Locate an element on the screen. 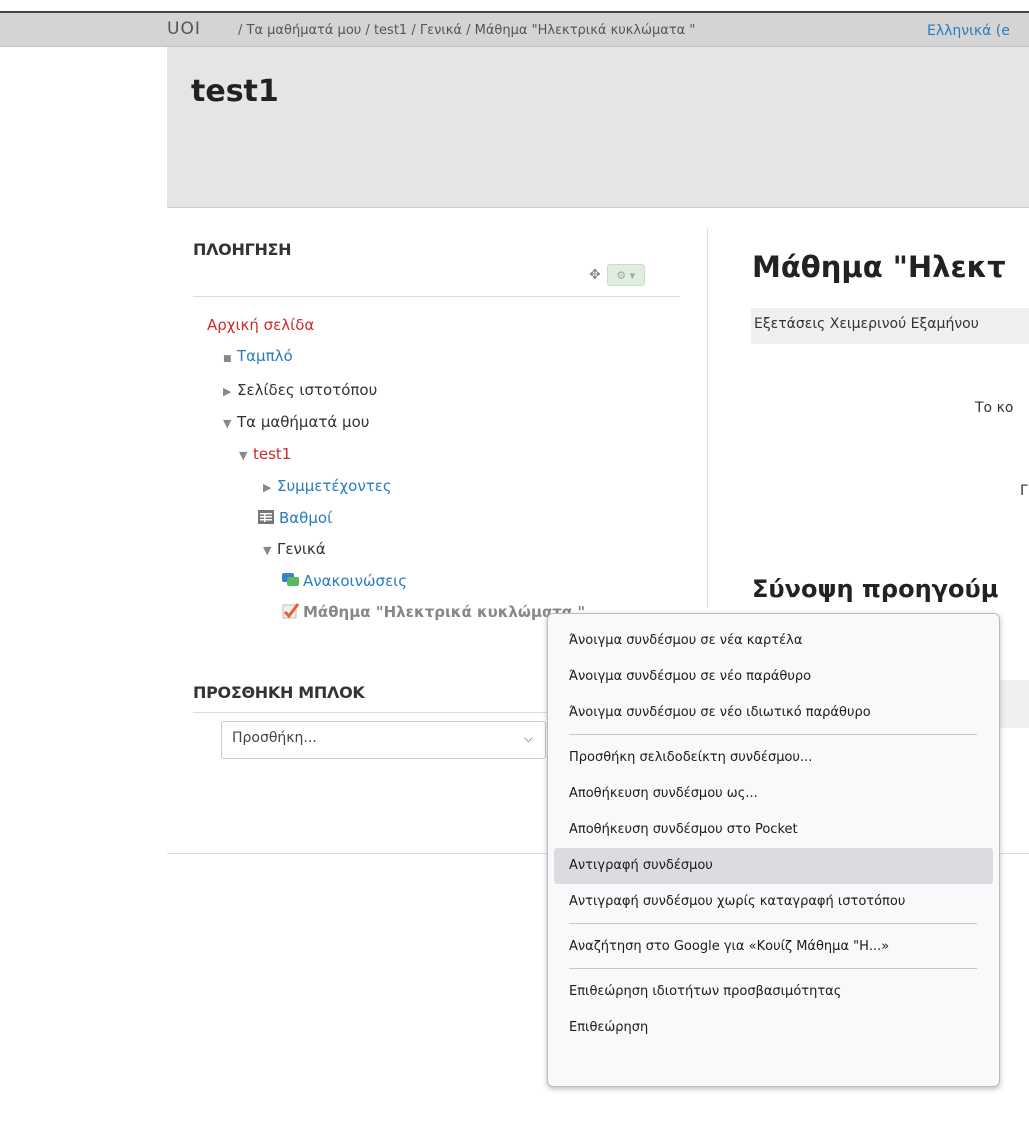  nav-item-grades: Βαθμοί is located at coordinates (389, 518).